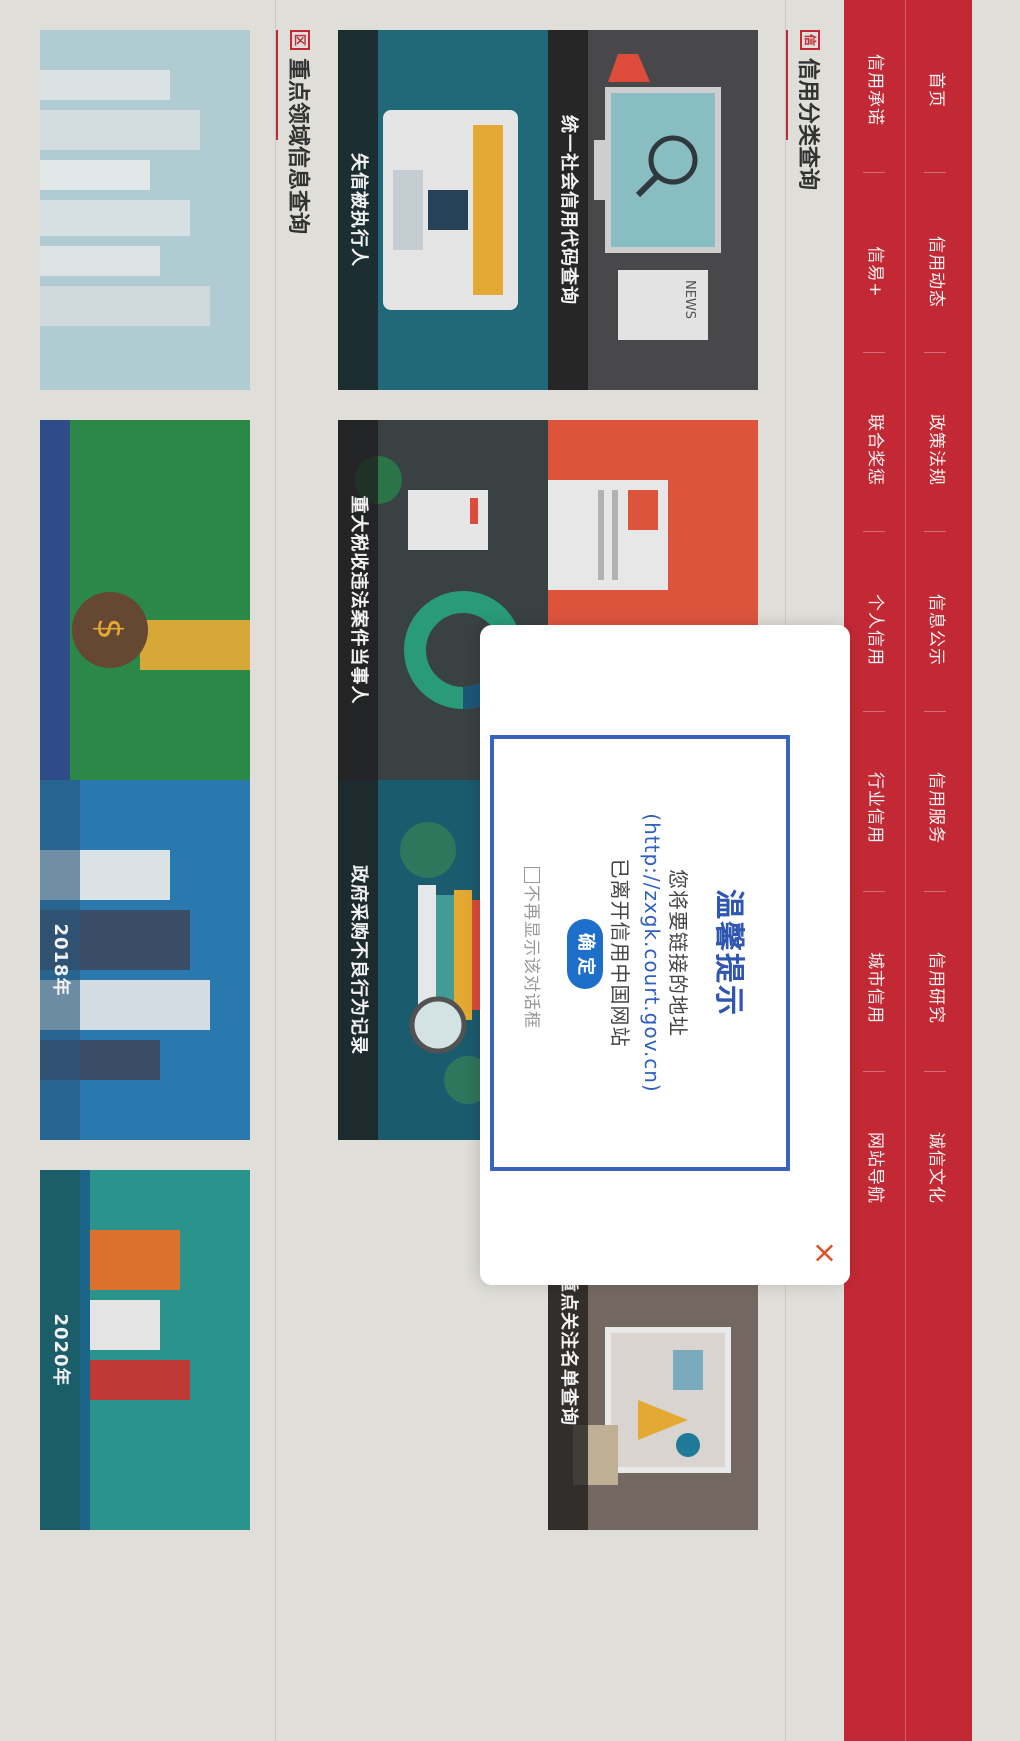 Image resolution: width=1020 pixels, height=1741 pixels. Describe the element at coordinates (728, 953) in the screenshot. I see `dialog-title: 温馨提示` at that location.